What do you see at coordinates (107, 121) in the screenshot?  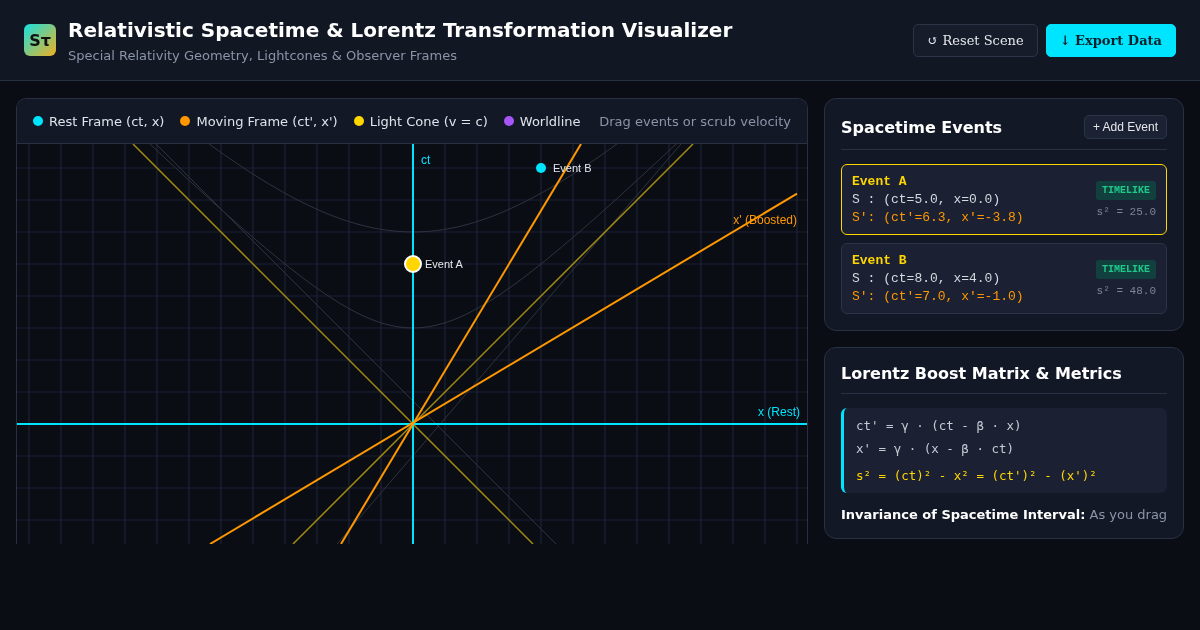 I see `legend-label: Rest Frame (ct, x)` at bounding box center [107, 121].